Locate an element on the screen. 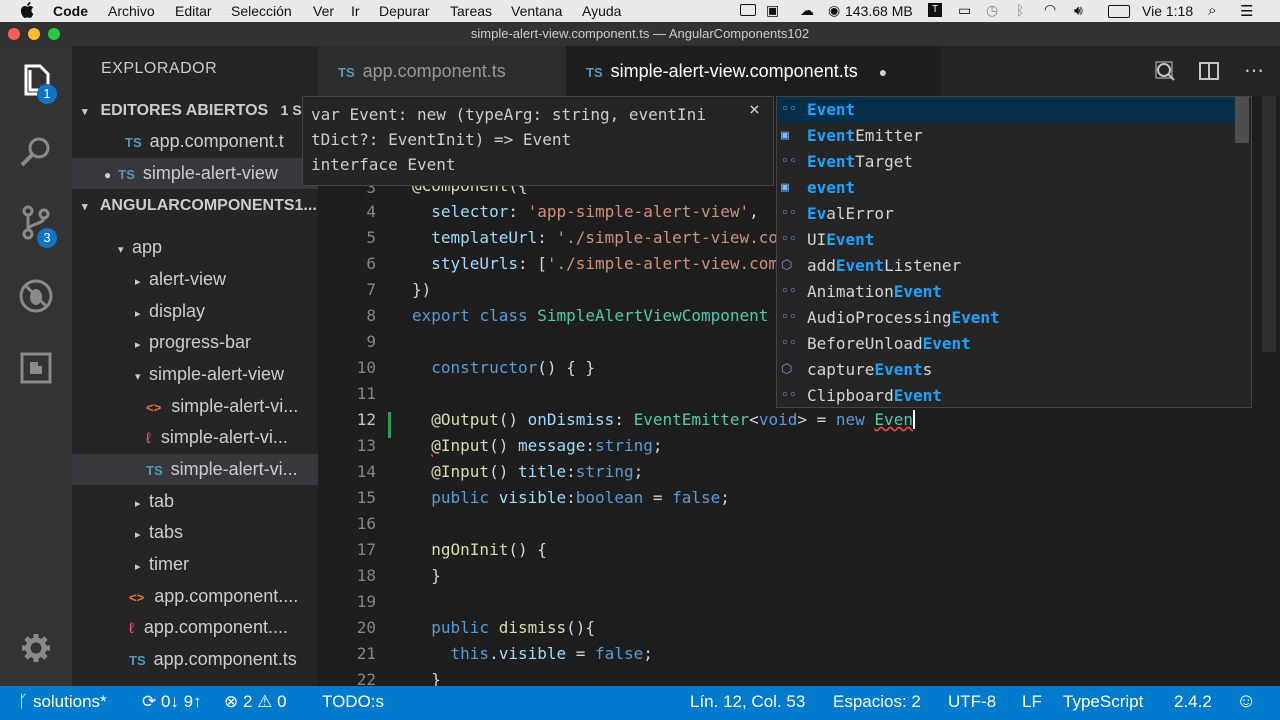  line-ending-status: LF is located at coordinates (1032, 702).